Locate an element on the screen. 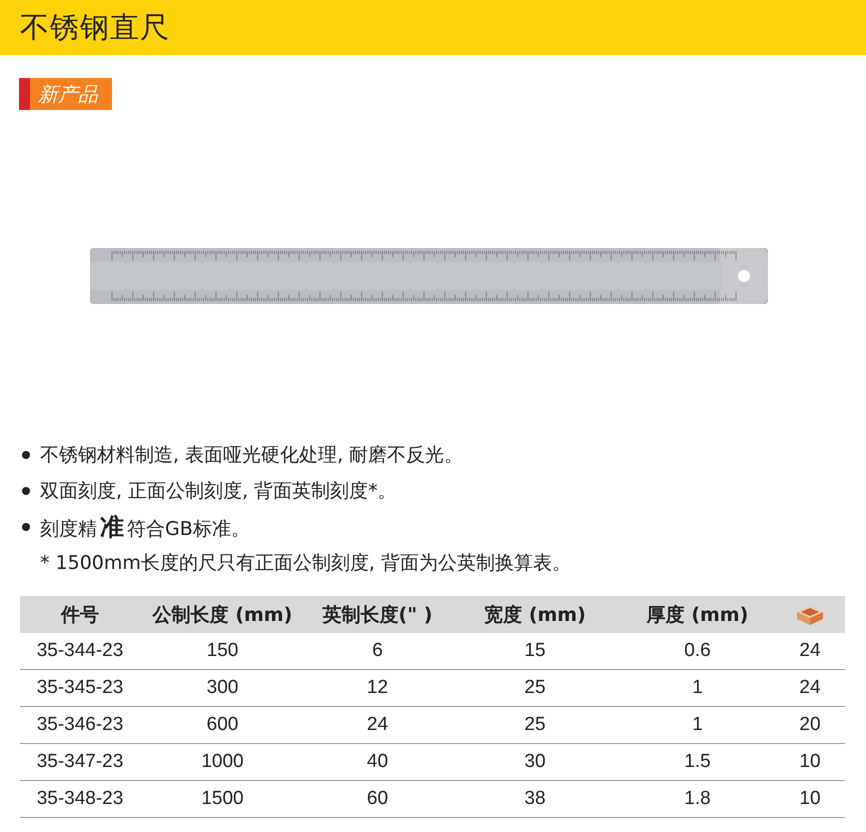  table-cell: 38 is located at coordinates (535, 799).